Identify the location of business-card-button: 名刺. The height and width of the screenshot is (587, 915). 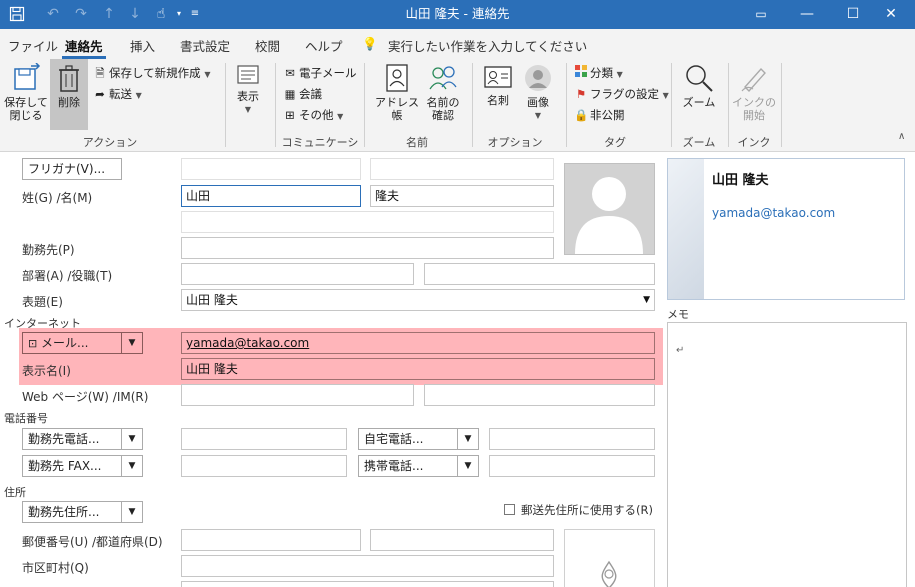
(498, 85).